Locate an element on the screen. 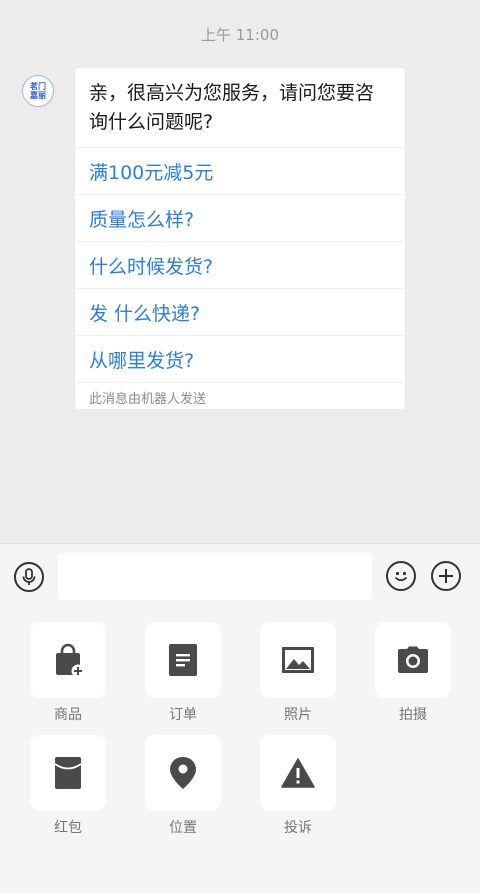 Image resolution: width=480 pixels, height=893 pixels. quick-reply-ship-from: 从哪里发货? is located at coordinates (240, 358).